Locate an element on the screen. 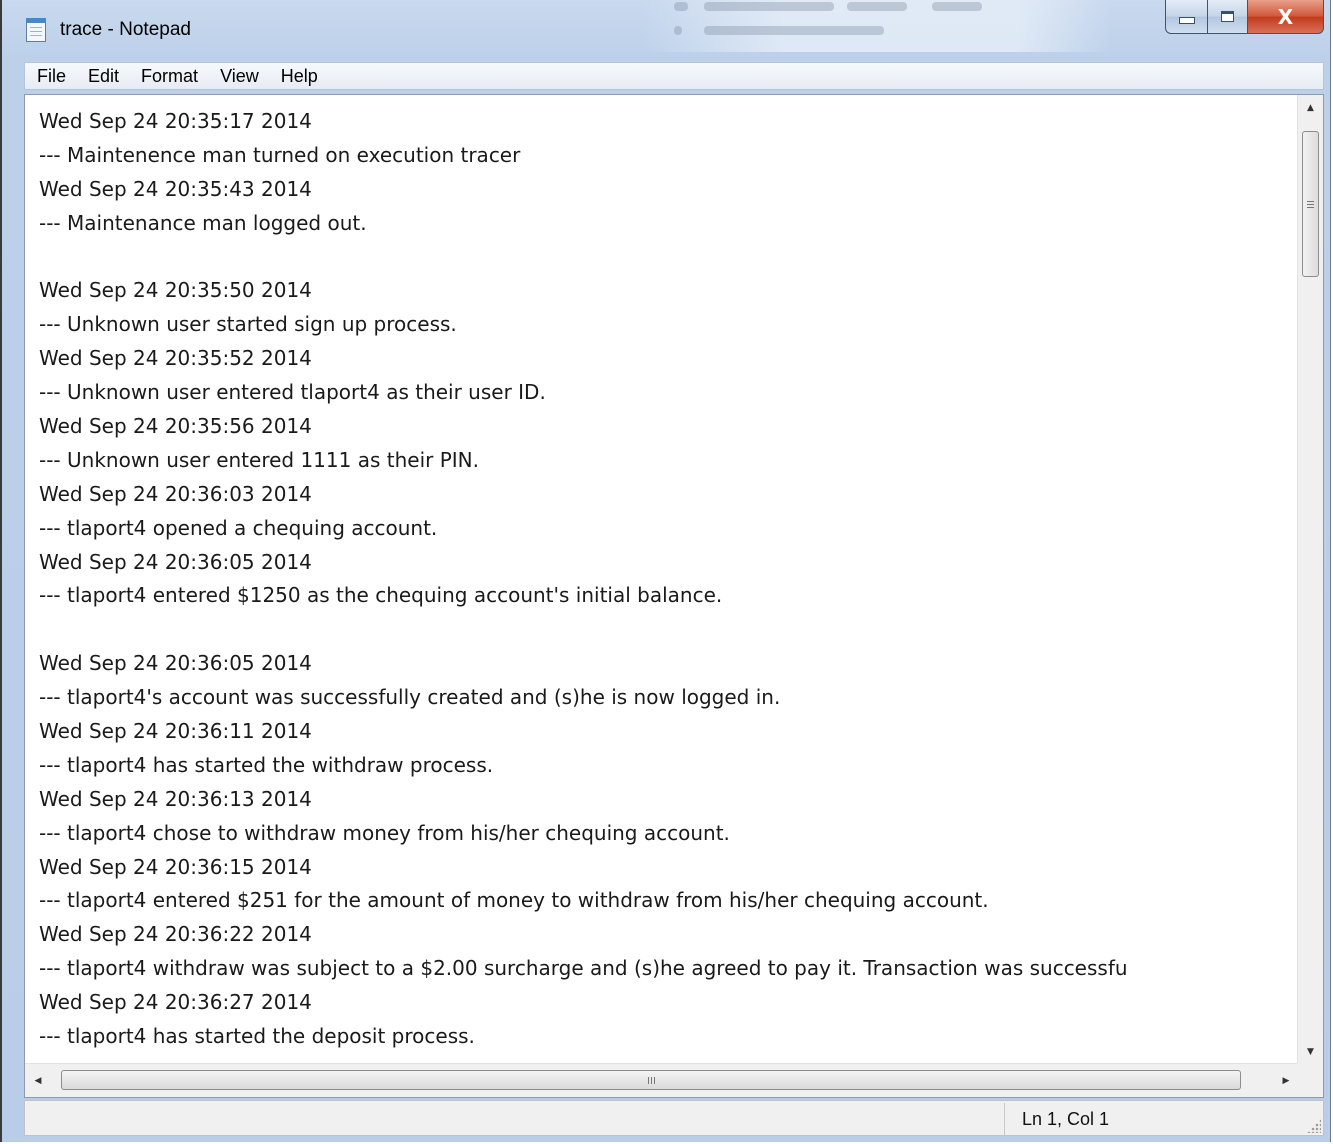  scrollbar-corner is located at coordinates (1310, 1080).